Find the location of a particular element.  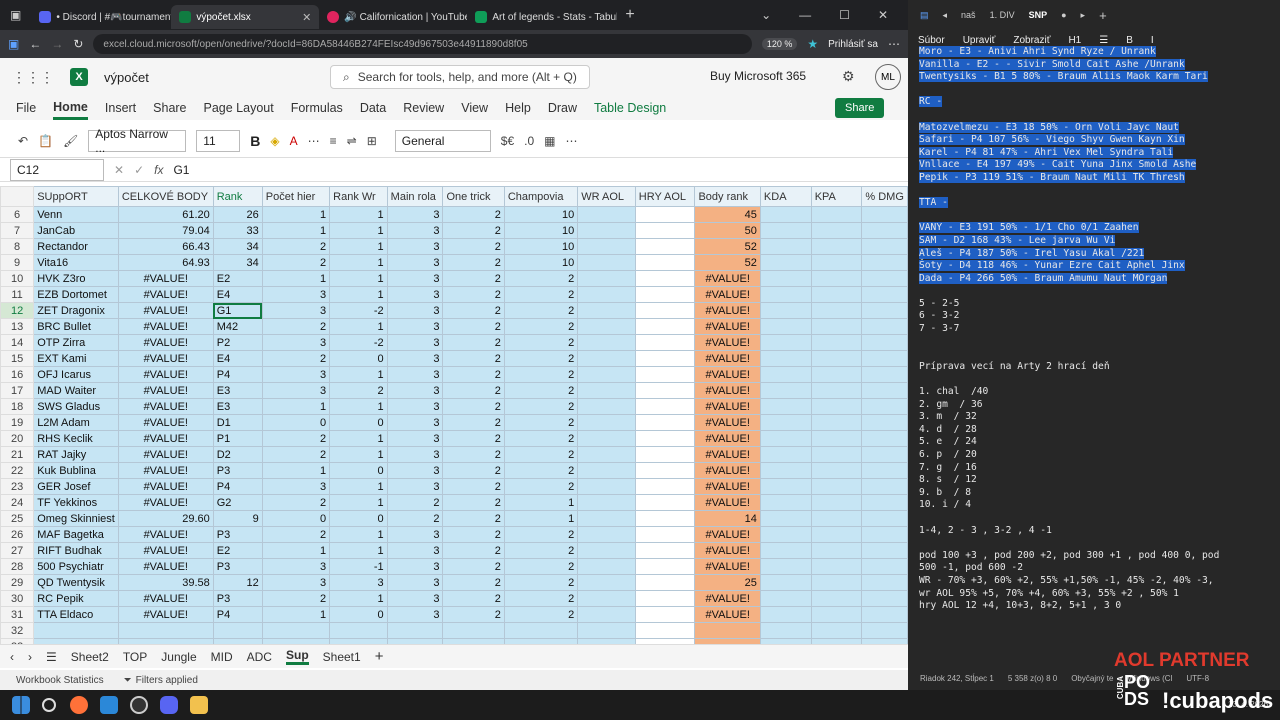

app-launcher-icon: ⋮⋮⋮ is located at coordinates (33, 77).